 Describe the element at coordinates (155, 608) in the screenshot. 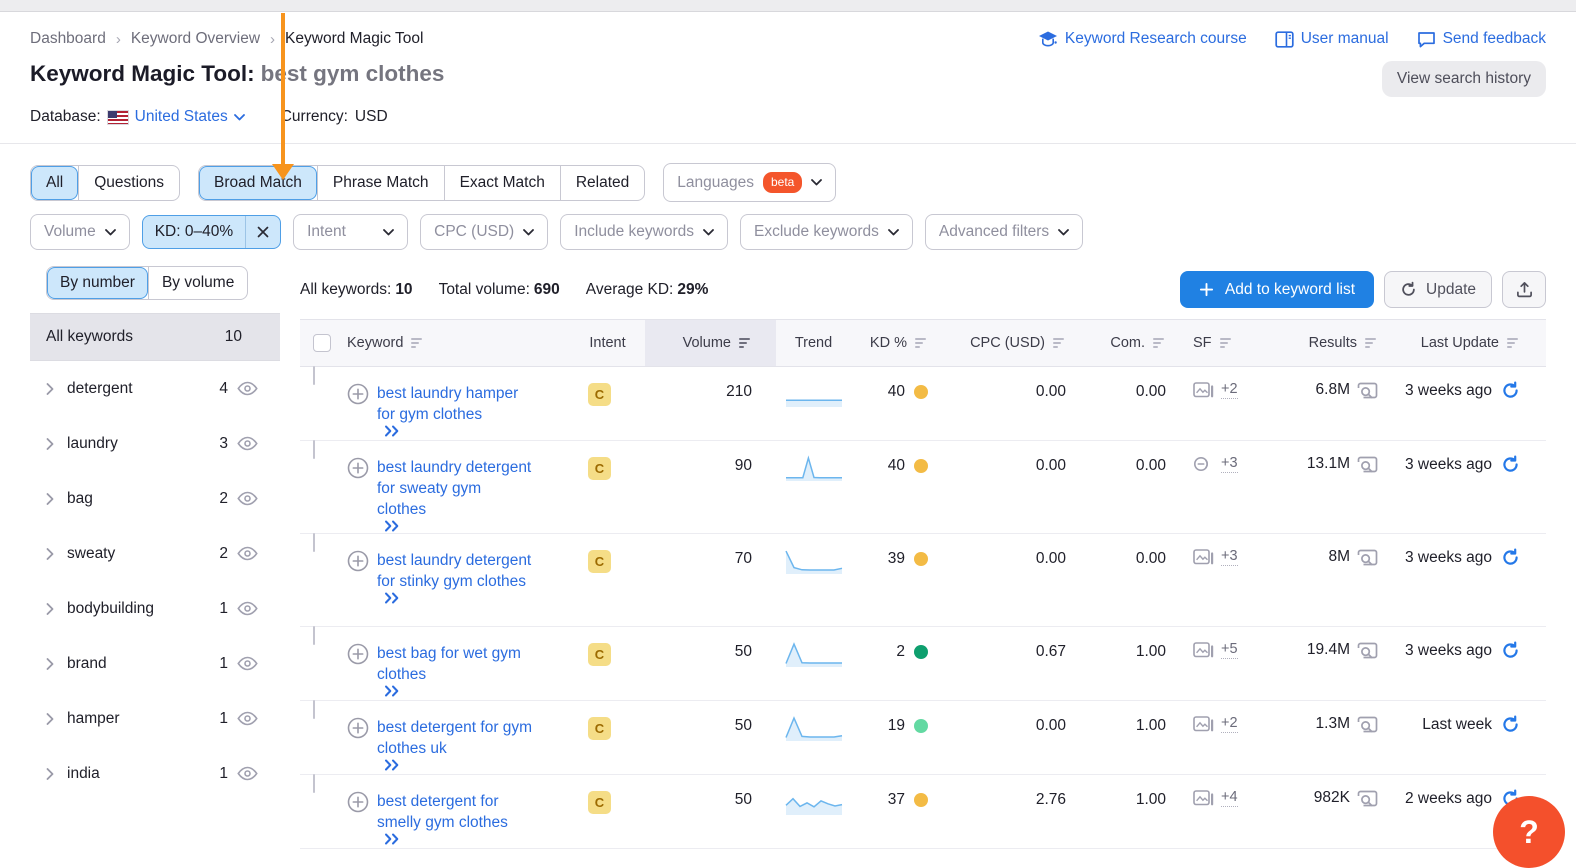

I see `sidebar-group-bodybuilding: bodybuilding 1` at that location.